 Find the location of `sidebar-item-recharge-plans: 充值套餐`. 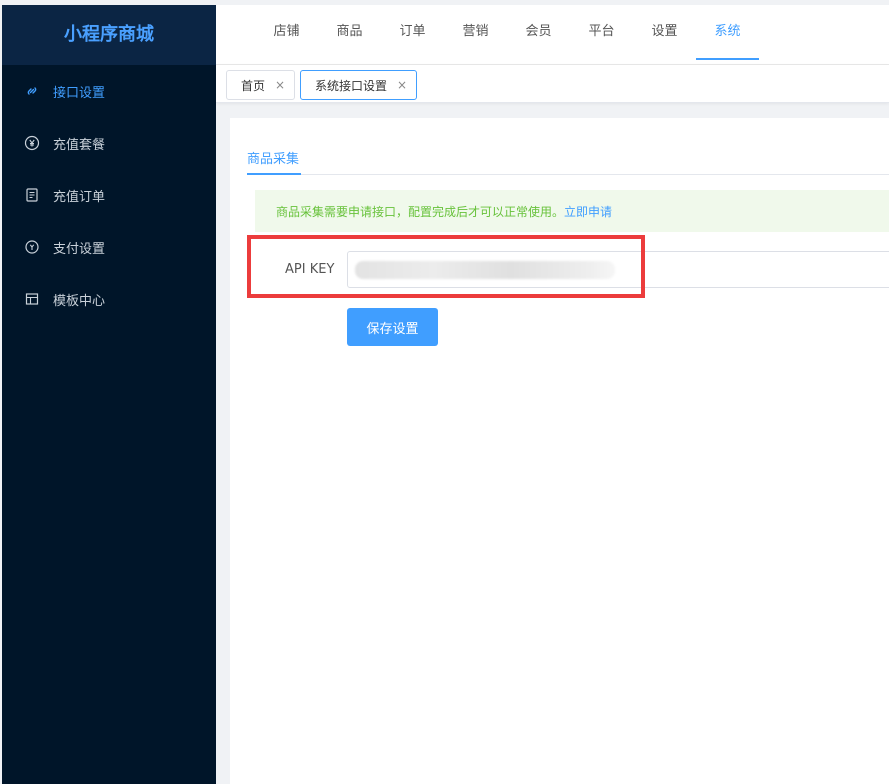

sidebar-item-recharge-plans: 充值套餐 is located at coordinates (109, 143).